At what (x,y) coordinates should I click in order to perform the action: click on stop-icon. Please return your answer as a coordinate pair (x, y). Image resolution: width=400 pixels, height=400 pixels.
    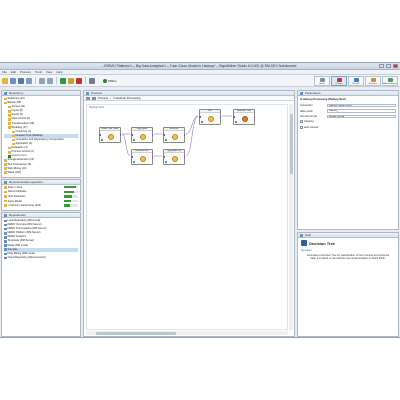
    Looking at the image, I should click on (79, 80).